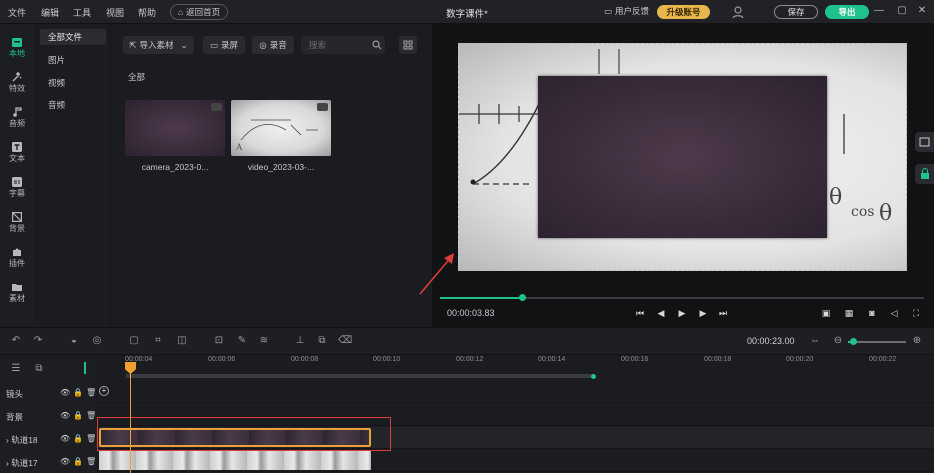 This screenshot has height=473, width=934. I want to click on mark-icon: ◒, so click(74, 341).